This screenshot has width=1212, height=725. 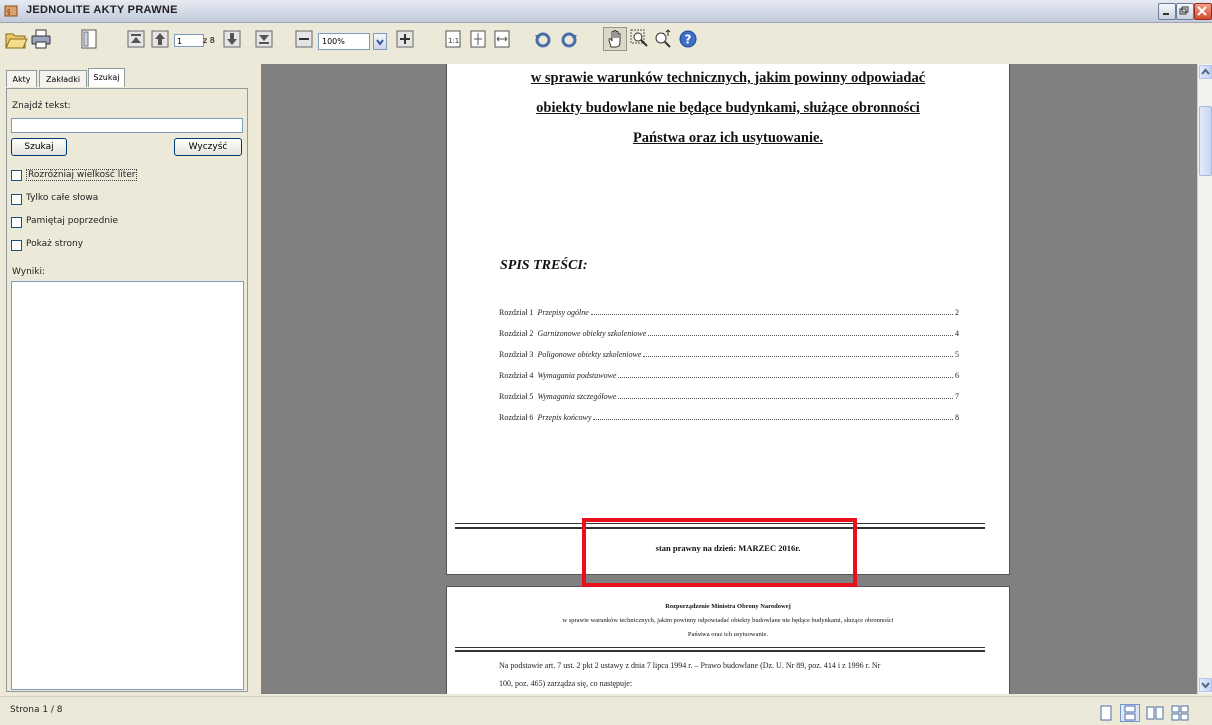 I want to click on toc-chapter: Rozdział 4, so click(x=516, y=375).